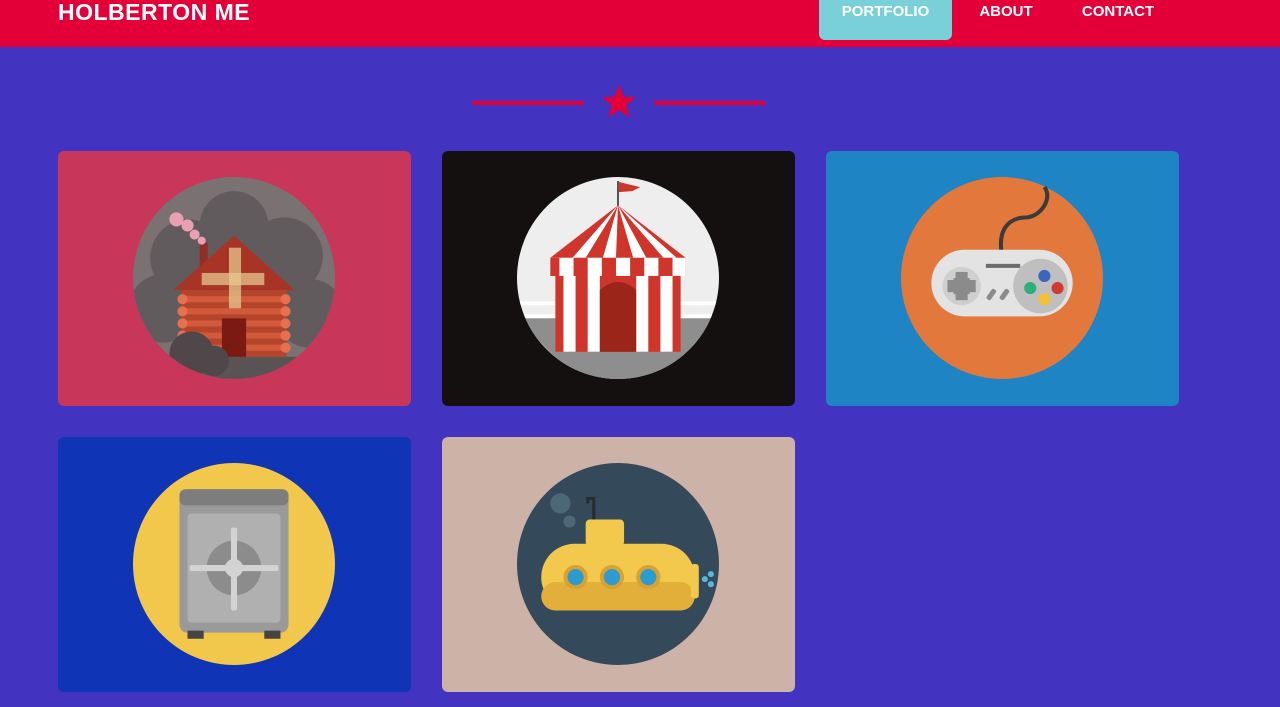 Image resolution: width=1280 pixels, height=707 pixels. I want to click on portfolio-card-safe, so click(234, 564).